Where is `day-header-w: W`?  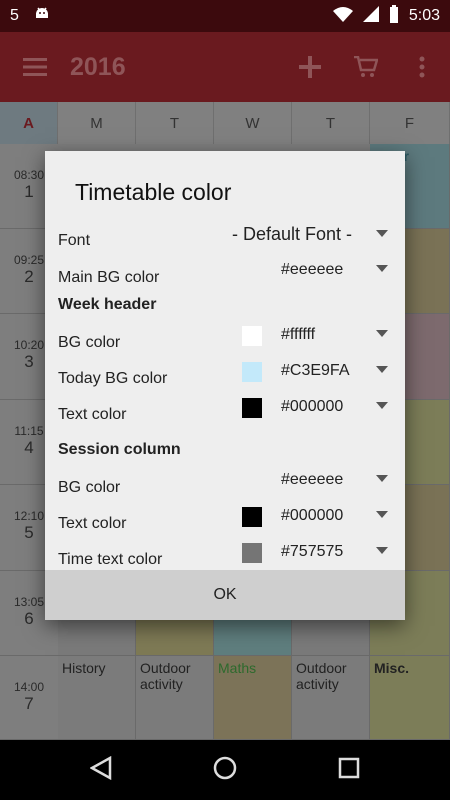 day-header-w: W is located at coordinates (253, 123).